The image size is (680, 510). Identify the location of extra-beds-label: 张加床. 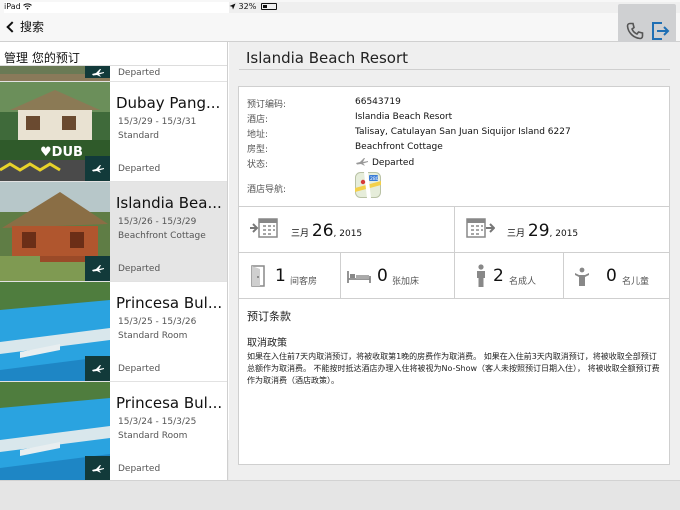
(406, 282).